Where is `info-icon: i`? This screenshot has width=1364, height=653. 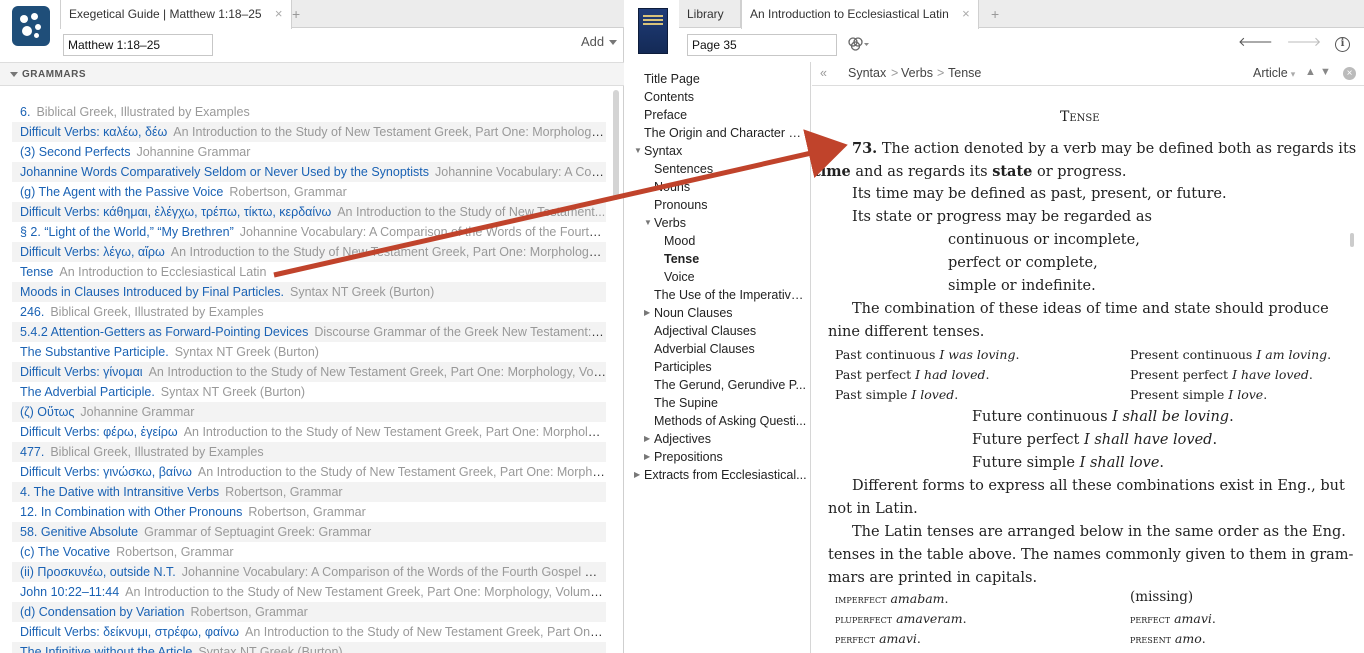
info-icon: i is located at coordinates (1342, 44).